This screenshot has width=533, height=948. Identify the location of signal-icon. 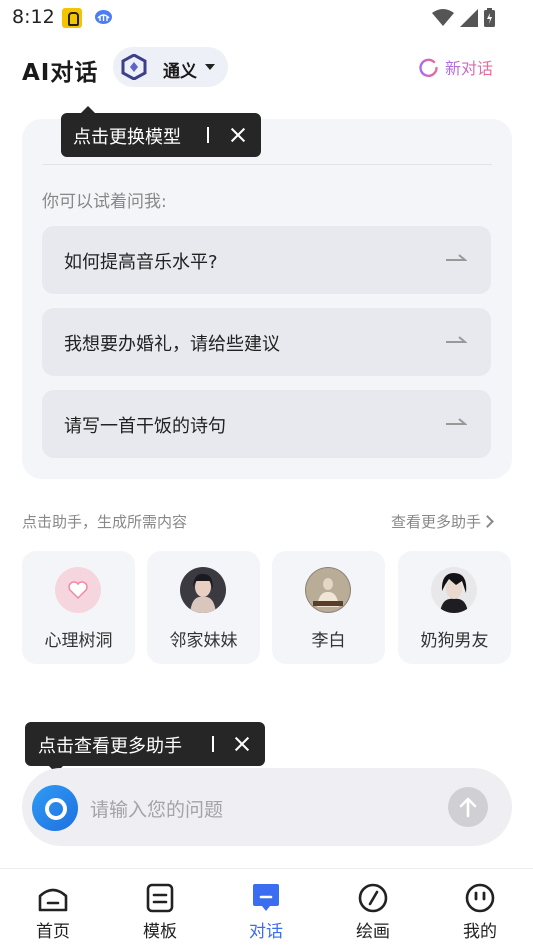
(469, 17).